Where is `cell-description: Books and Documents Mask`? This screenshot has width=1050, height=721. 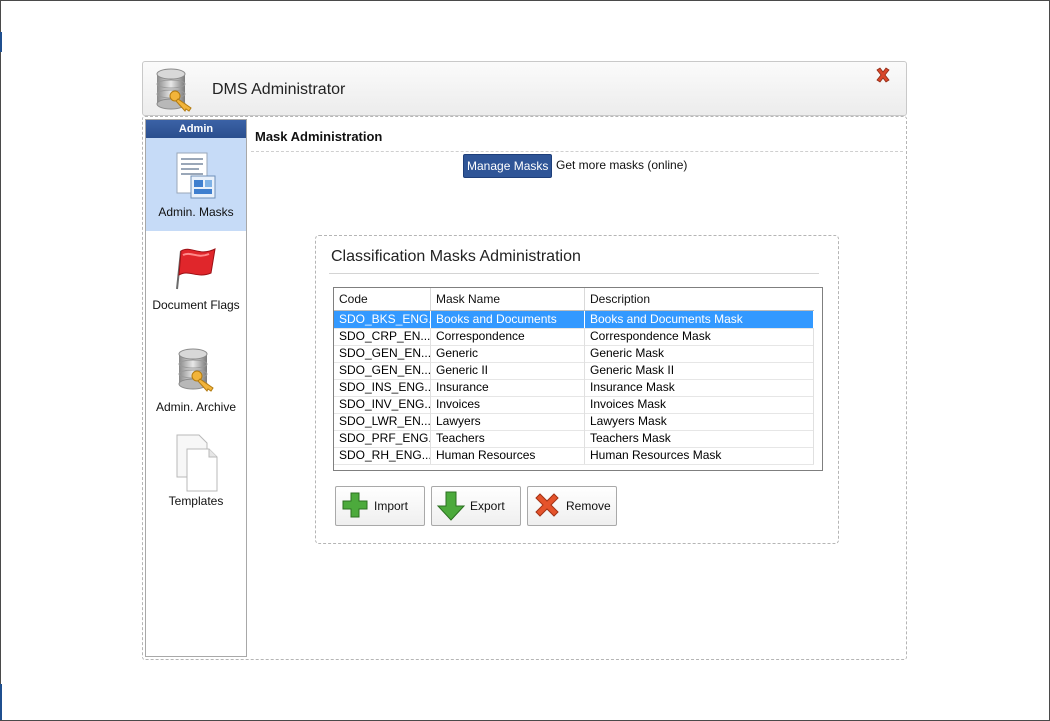 cell-description: Books and Documents Mask is located at coordinates (699, 319).